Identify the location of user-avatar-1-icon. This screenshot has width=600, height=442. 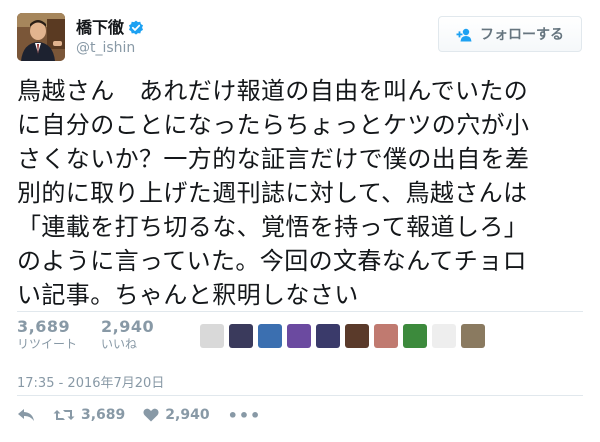
(212, 336).